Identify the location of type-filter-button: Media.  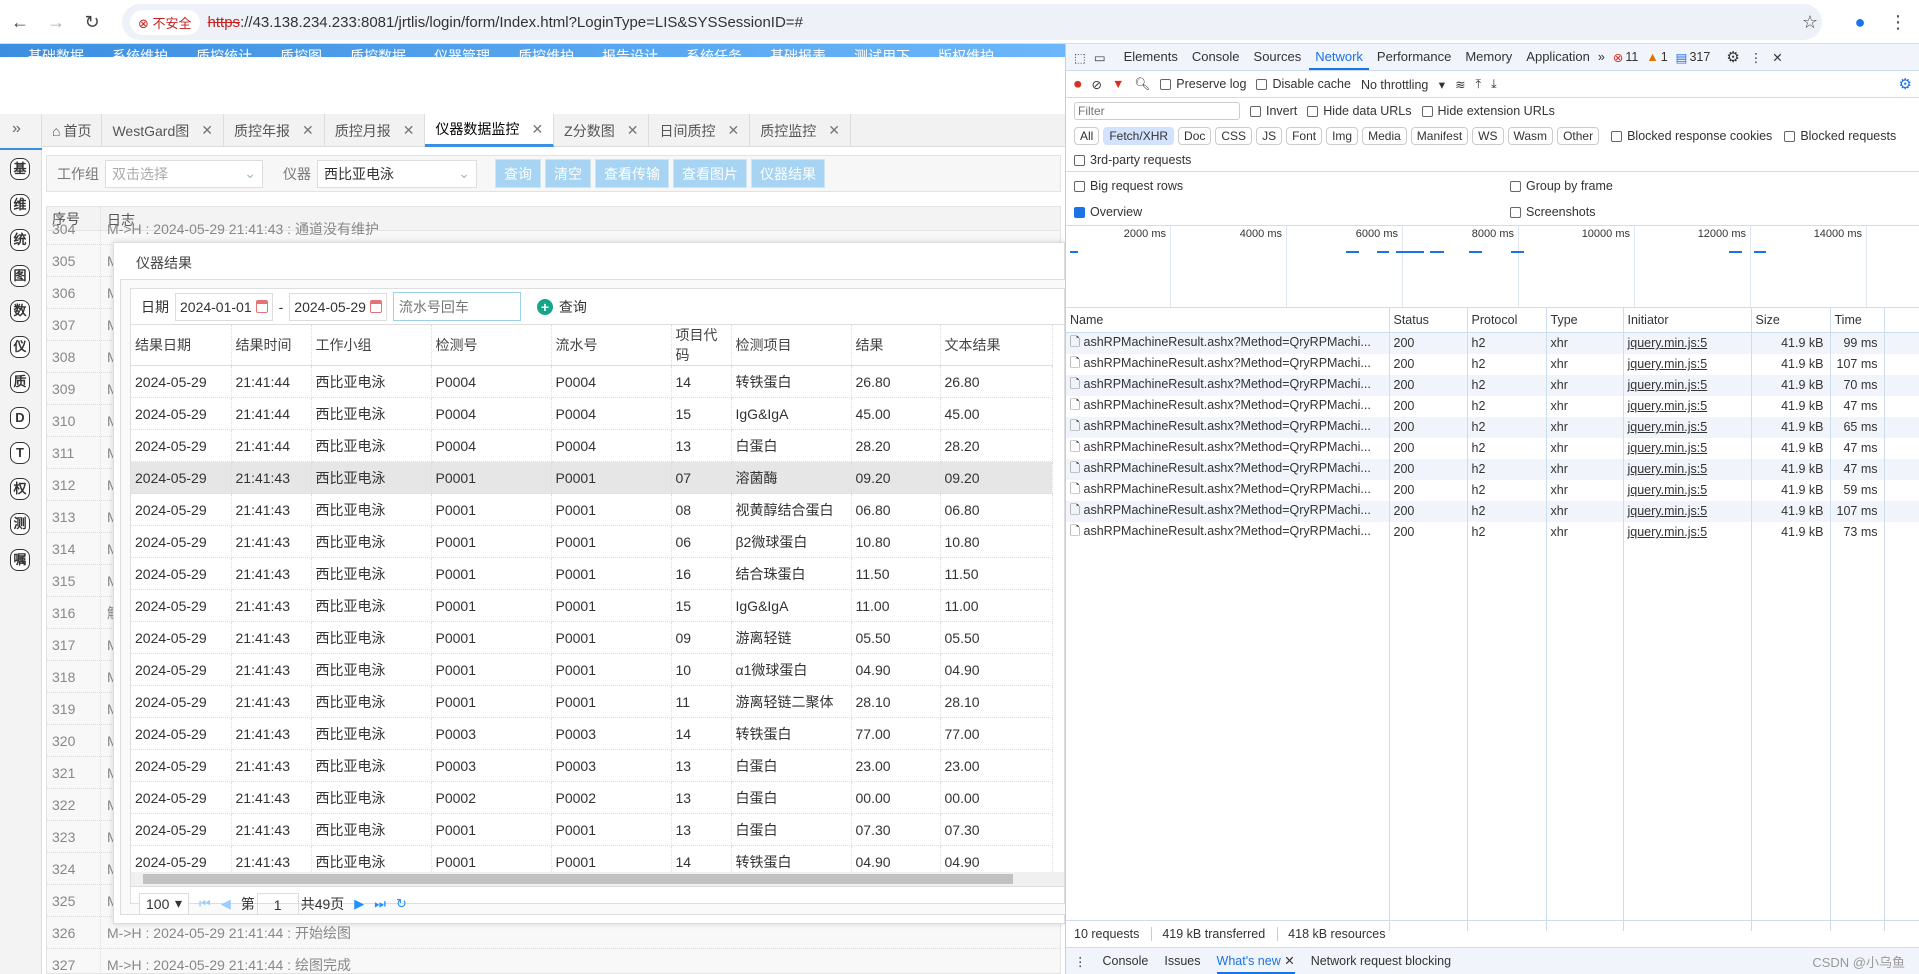
(1384, 136).